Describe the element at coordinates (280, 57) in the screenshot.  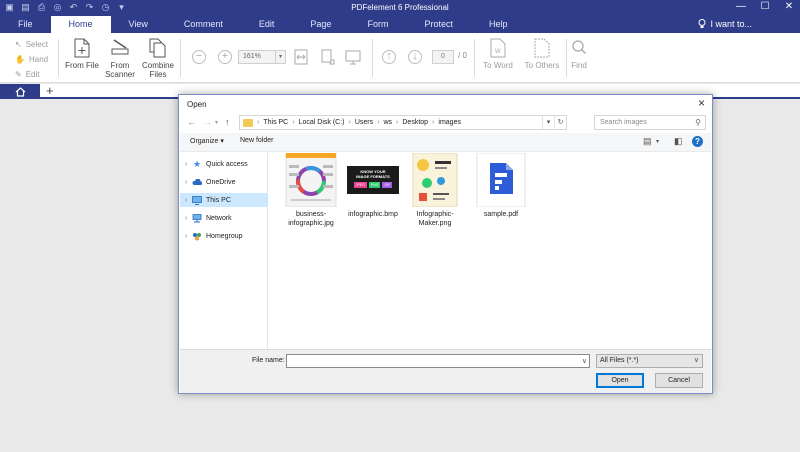
I see `chevron-down-icon: ▾` at that location.